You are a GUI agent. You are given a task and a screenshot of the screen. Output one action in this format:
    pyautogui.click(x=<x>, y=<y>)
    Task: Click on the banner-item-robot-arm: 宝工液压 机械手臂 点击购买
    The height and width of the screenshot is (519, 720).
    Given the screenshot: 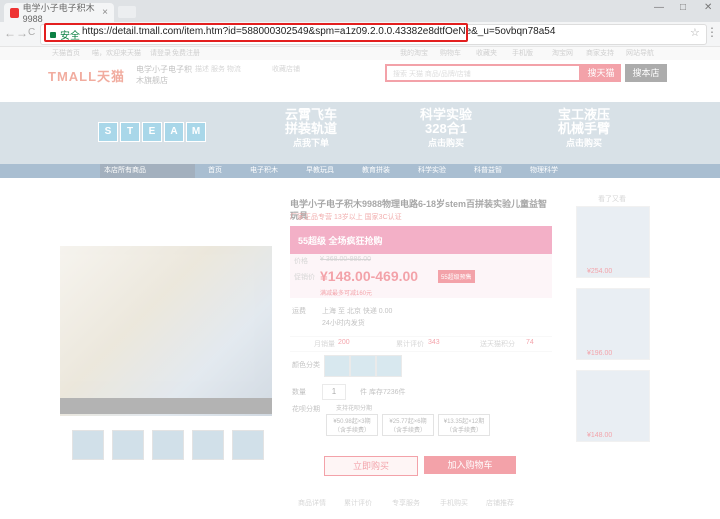 What is the action you would take?
    pyautogui.click(x=584, y=129)
    